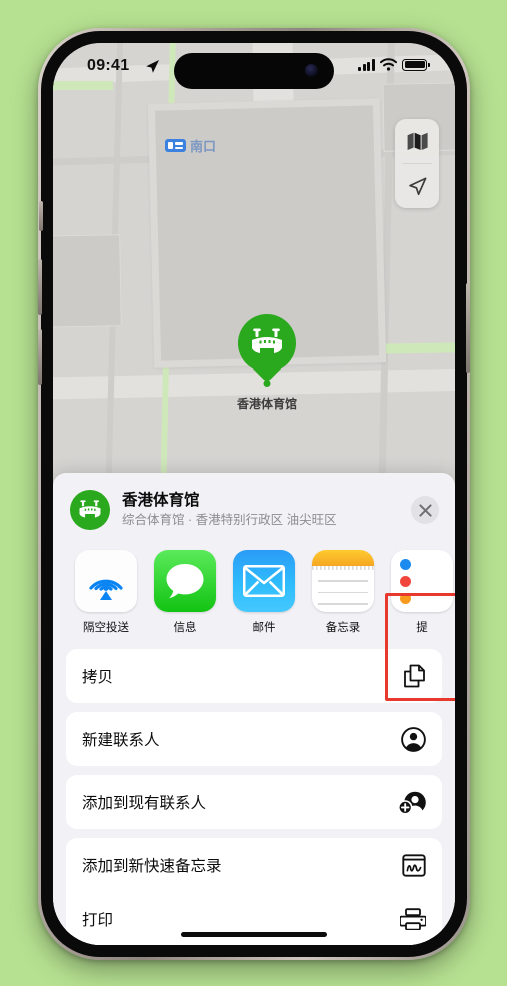 The height and width of the screenshot is (986, 507). I want to click on map-pin-label: 香港体育馆, so click(266, 404).